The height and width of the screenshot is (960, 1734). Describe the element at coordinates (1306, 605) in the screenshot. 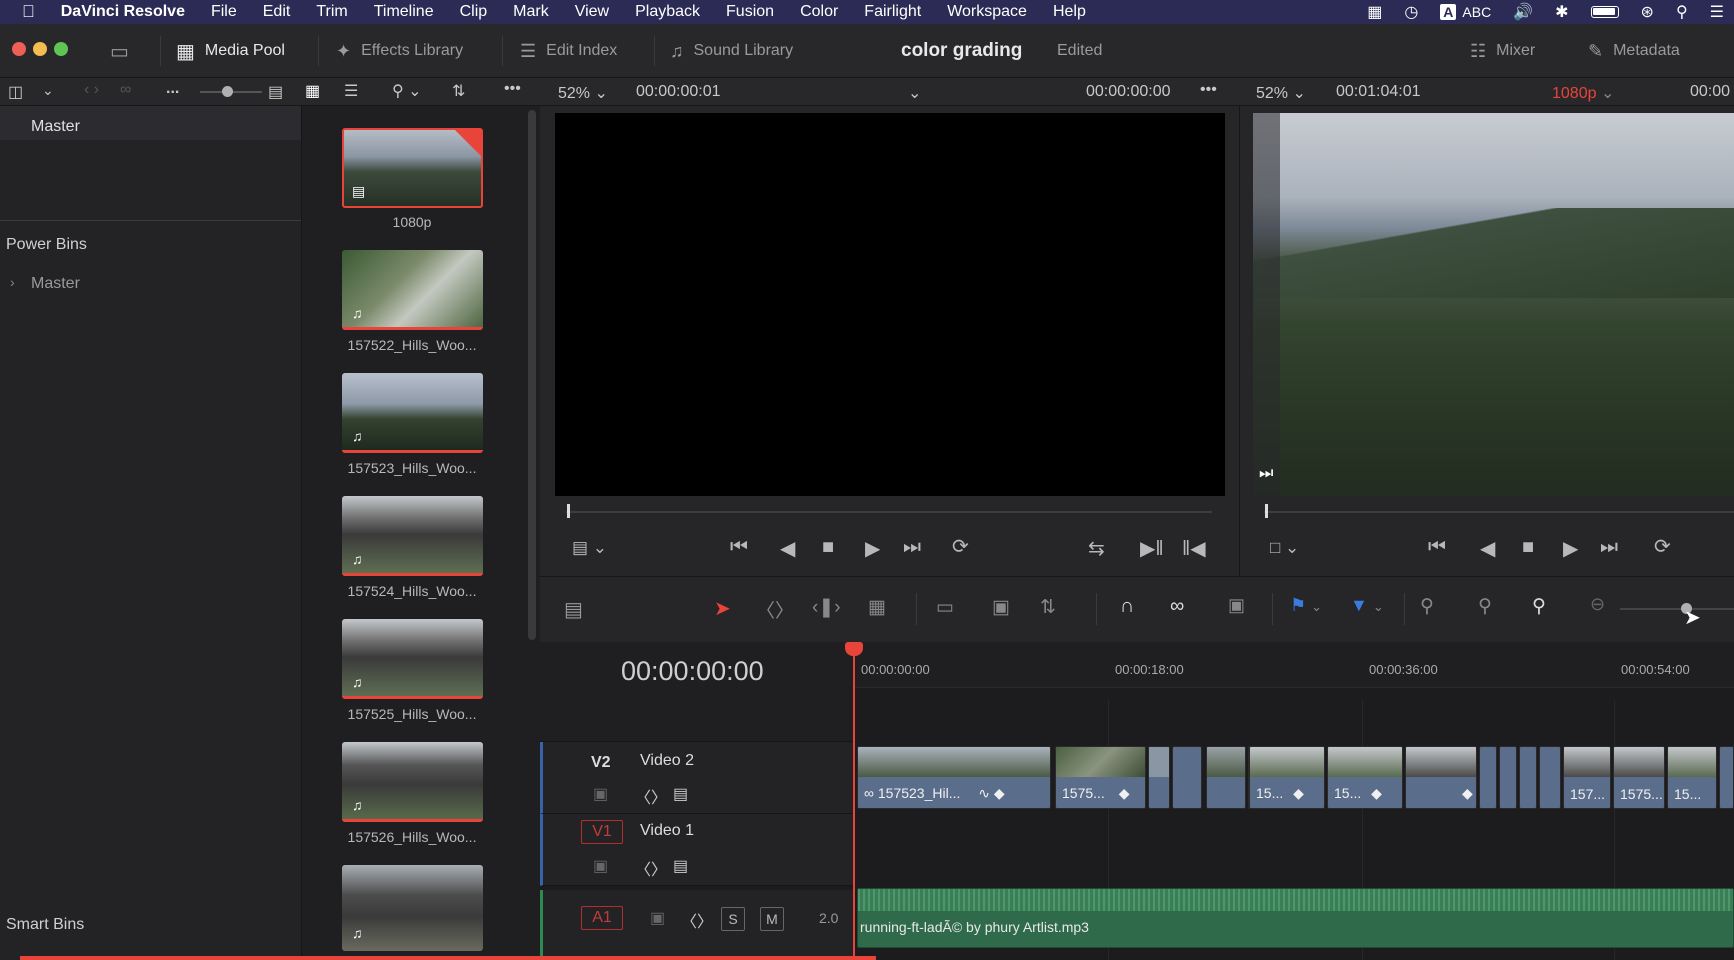

I see `flag-icon: ⚑ ⌄` at that location.